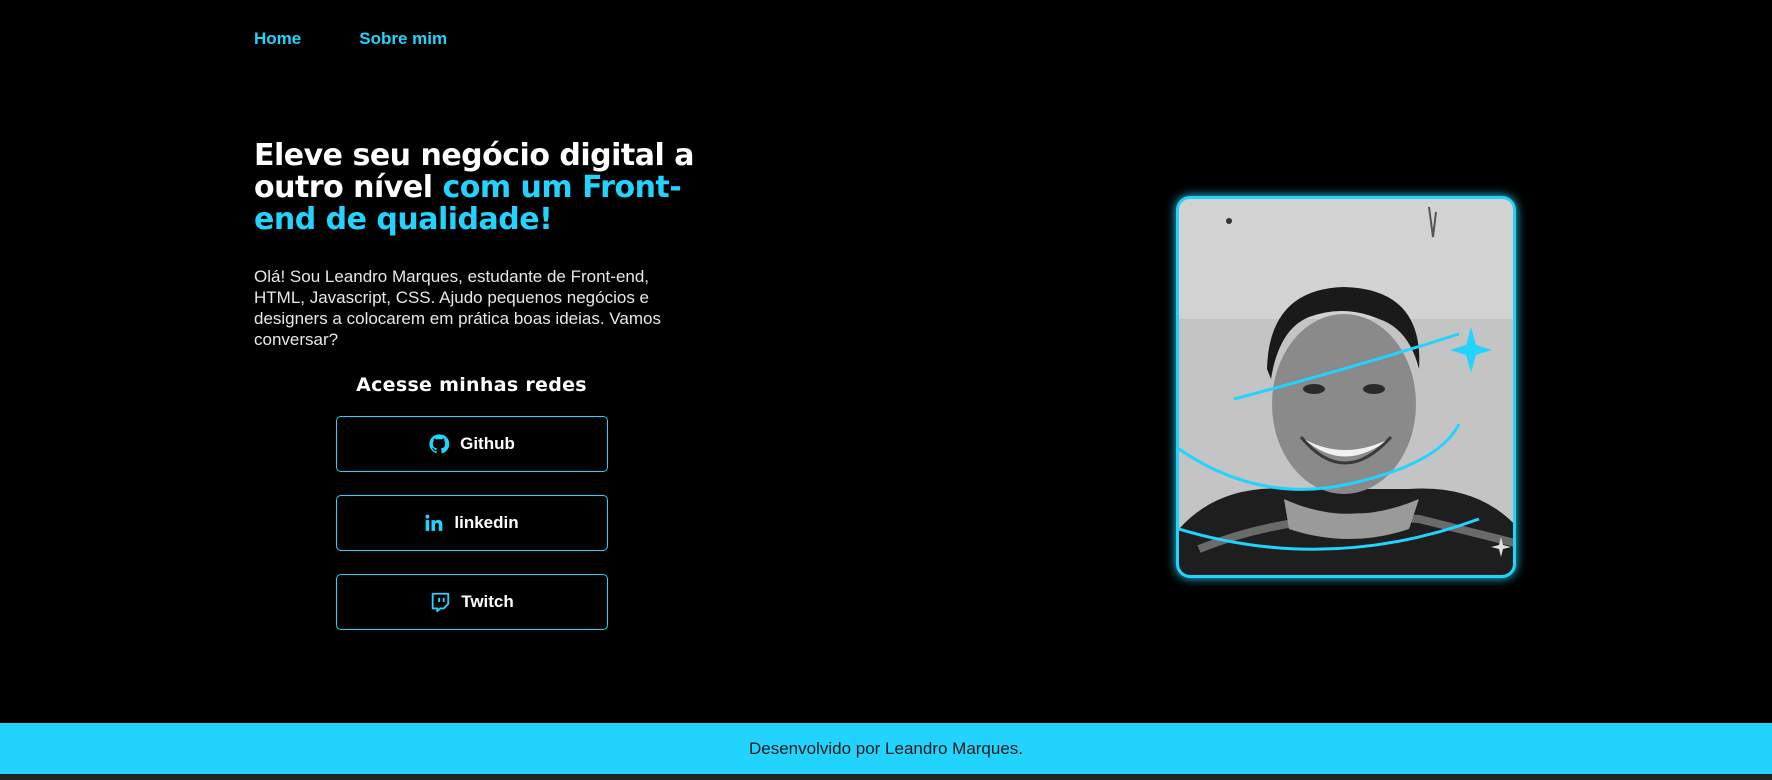 The width and height of the screenshot is (1772, 780). I want to click on github-icon, so click(439, 444).